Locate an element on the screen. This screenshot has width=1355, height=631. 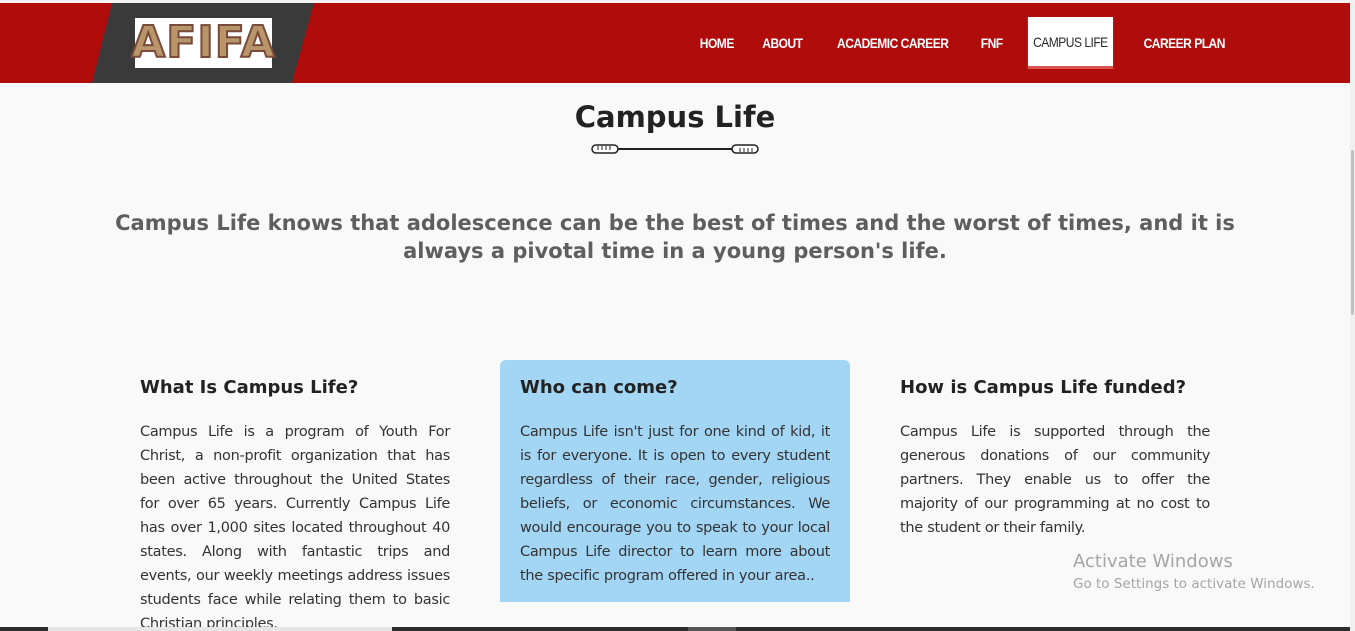
site-logo: AFIFA is located at coordinates (203, 43).